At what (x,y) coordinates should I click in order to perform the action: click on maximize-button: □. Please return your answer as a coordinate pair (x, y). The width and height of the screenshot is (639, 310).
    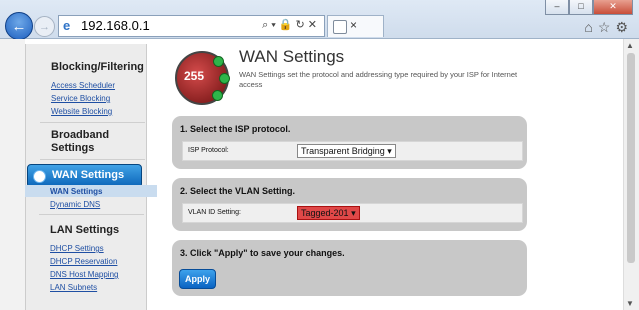
    Looking at the image, I should click on (581, 7).